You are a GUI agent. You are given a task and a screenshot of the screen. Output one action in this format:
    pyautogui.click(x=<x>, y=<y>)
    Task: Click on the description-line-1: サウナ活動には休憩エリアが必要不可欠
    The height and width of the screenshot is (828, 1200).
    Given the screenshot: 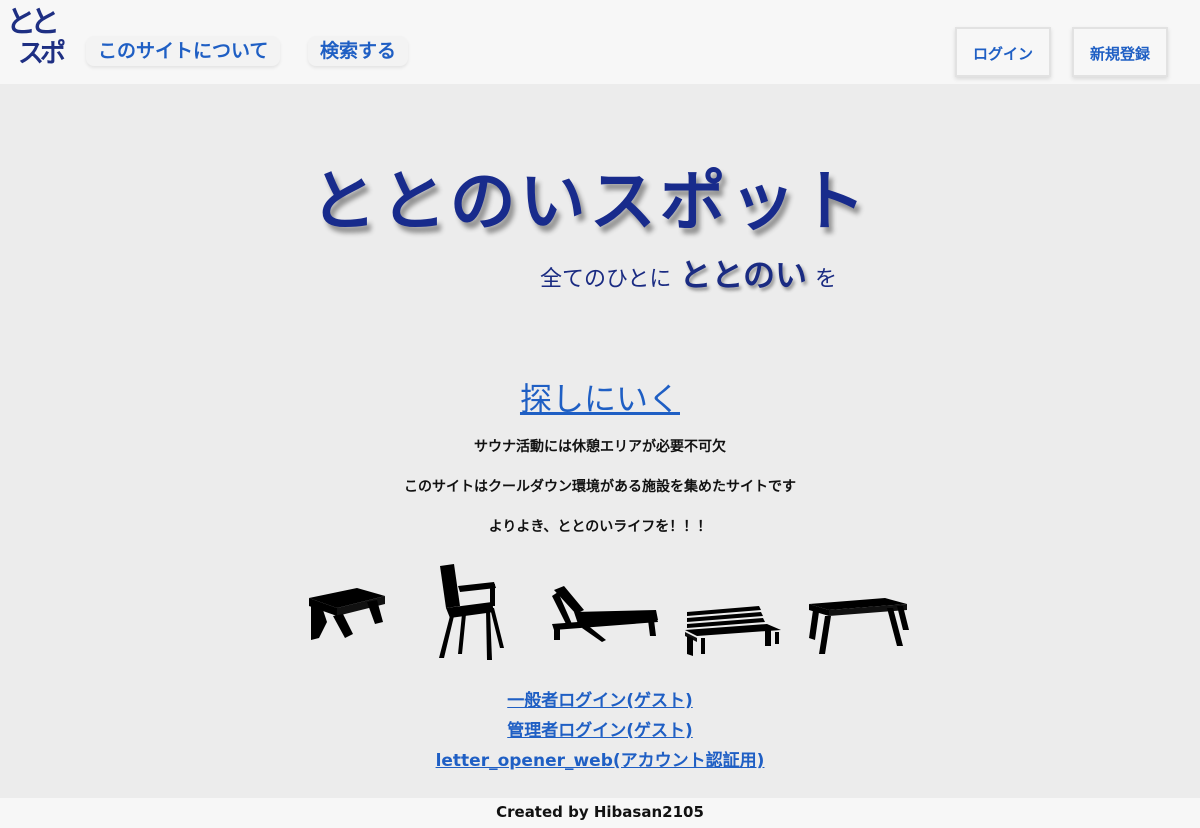 What is the action you would take?
    pyautogui.click(x=600, y=447)
    